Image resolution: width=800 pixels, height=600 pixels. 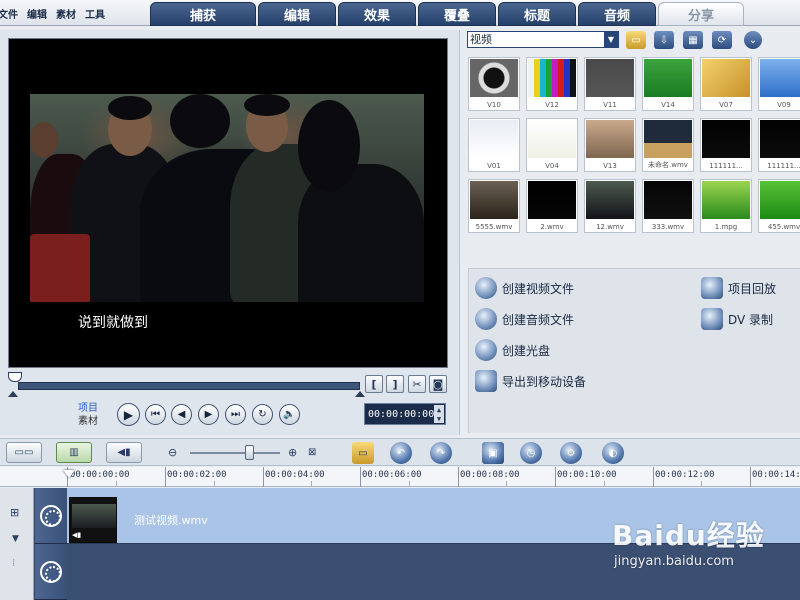 I want to click on repeat-button: ↻, so click(x=262, y=414).